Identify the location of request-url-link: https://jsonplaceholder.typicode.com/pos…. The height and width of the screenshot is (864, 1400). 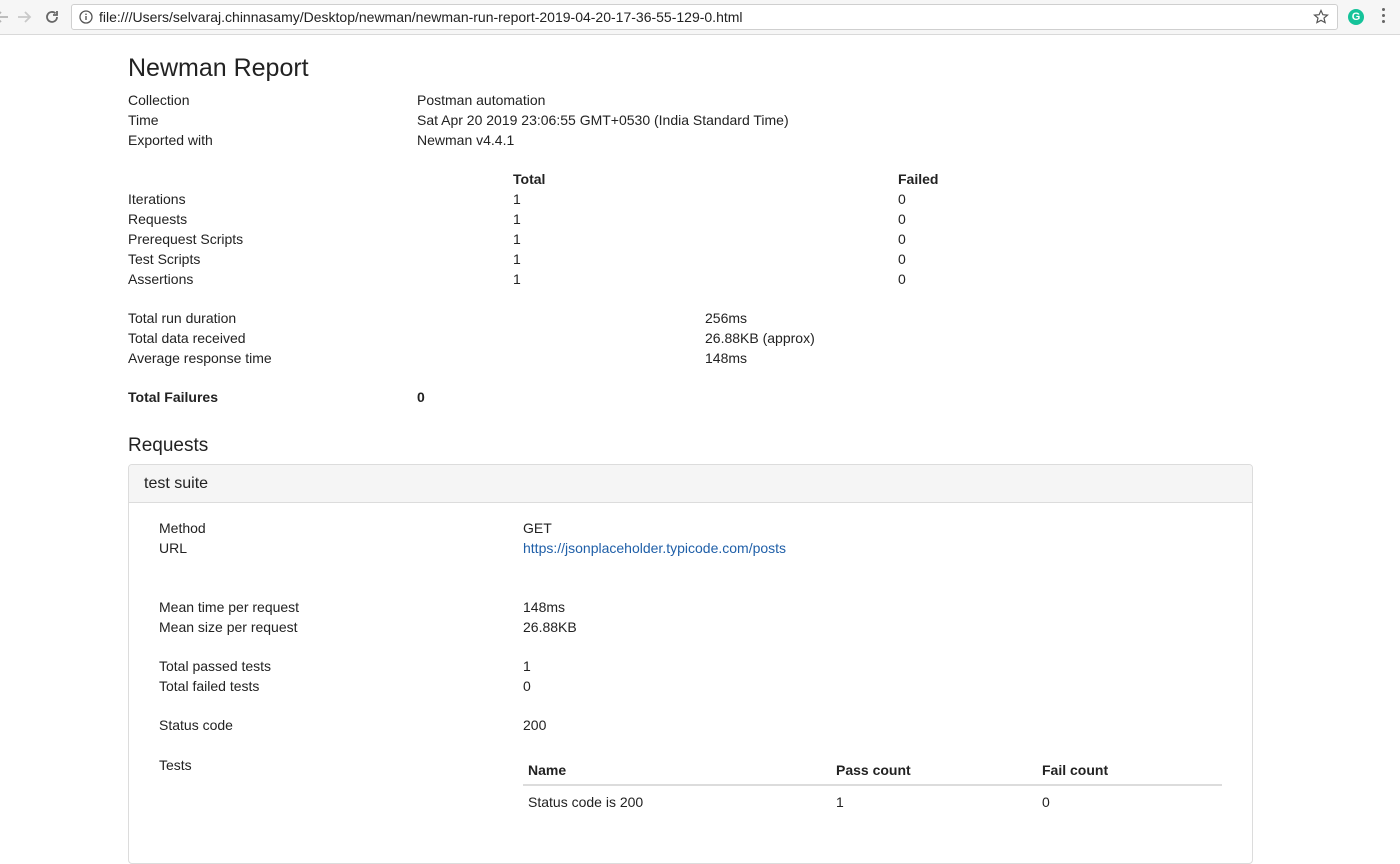
(654, 548).